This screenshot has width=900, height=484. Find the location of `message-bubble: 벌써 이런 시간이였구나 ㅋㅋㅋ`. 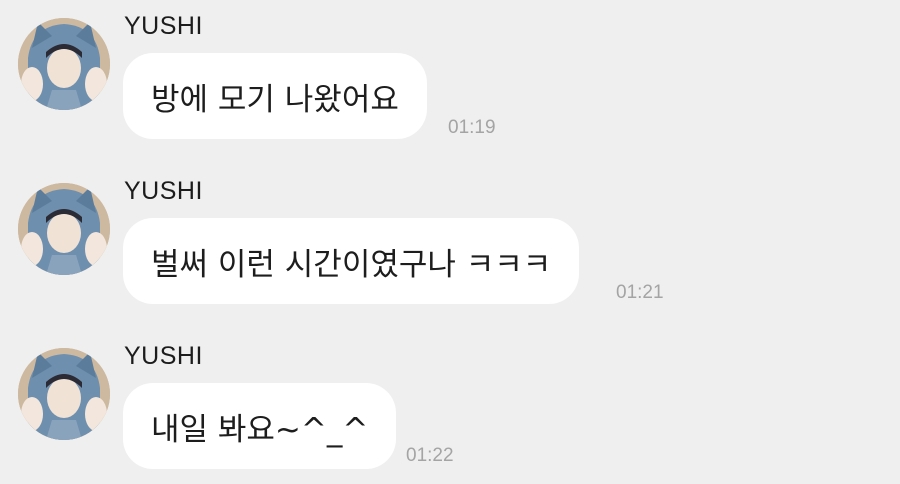

message-bubble: 벌써 이런 시간이였구나 ㅋㅋㅋ is located at coordinates (351, 261).